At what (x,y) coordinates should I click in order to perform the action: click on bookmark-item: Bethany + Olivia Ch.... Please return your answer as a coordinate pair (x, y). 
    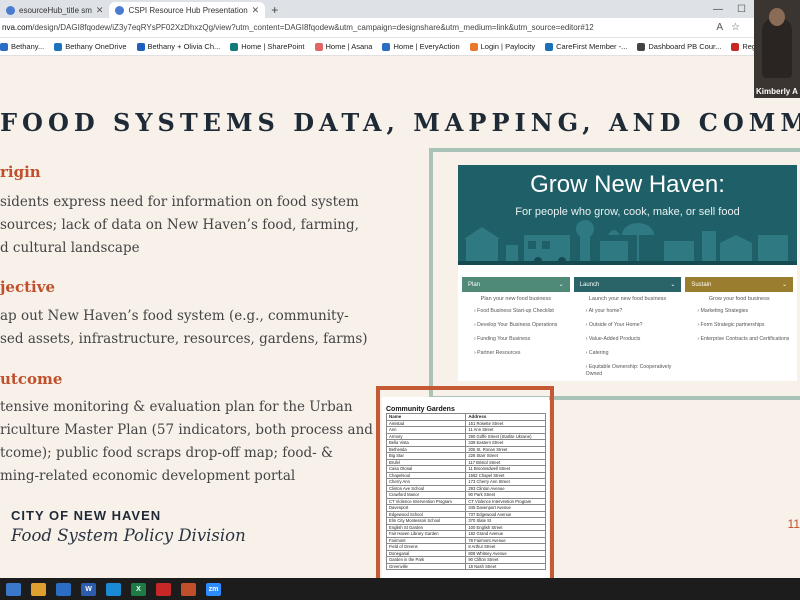
    Looking at the image, I should click on (178, 46).